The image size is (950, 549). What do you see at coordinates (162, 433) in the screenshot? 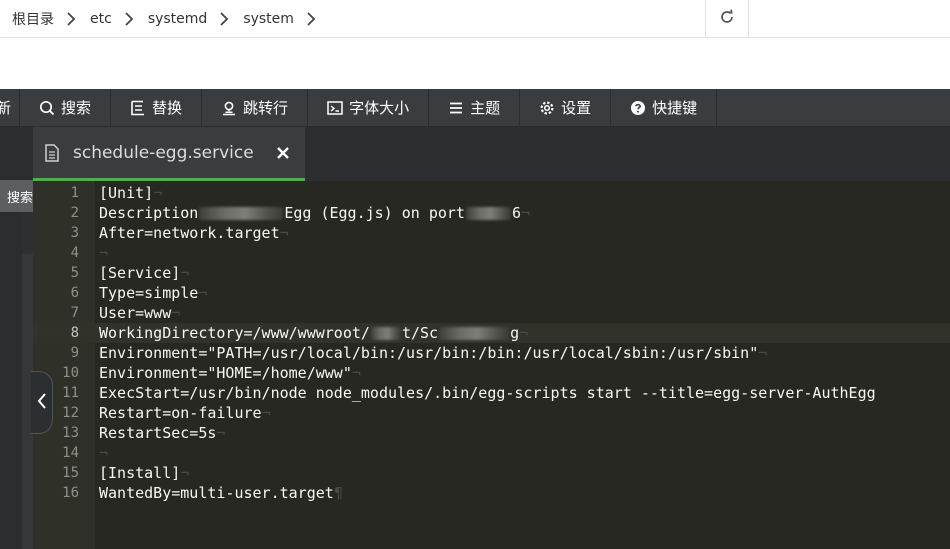
I see `line-text: RestartSec=5s¬` at bounding box center [162, 433].